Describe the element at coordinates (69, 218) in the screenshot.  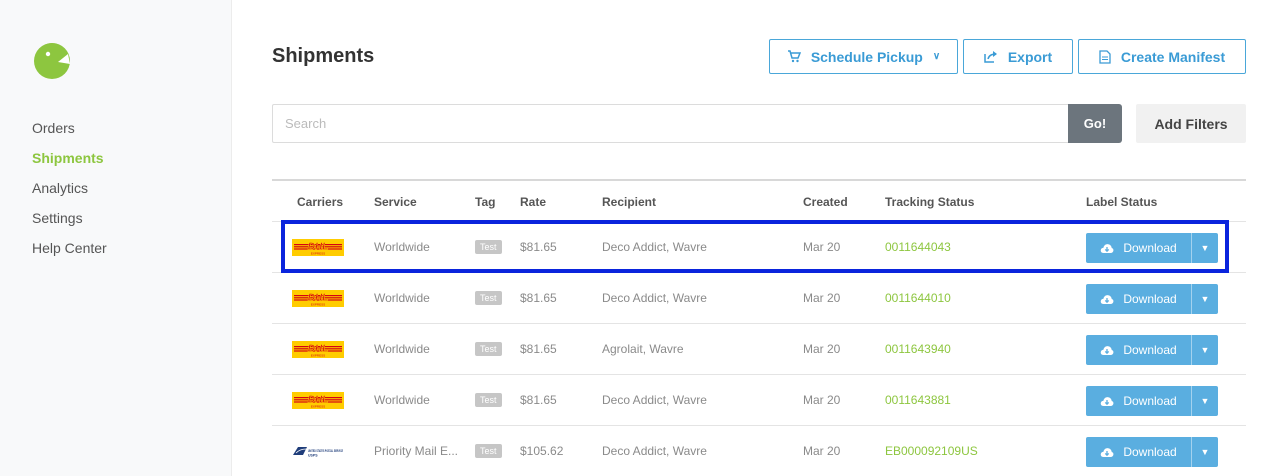
I see `sidebar-item-settings: Settings` at that location.